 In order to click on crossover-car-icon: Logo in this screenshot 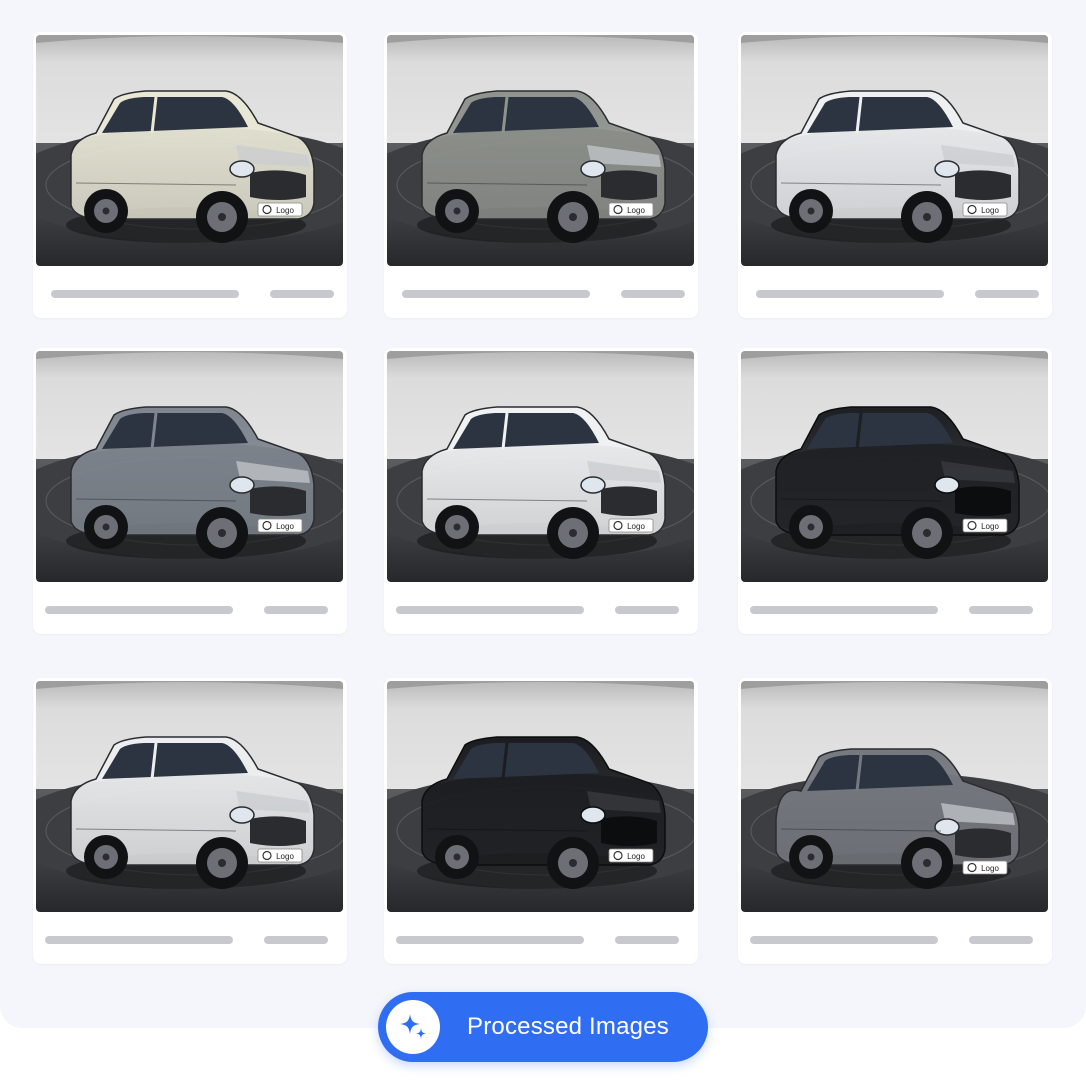, I will do `click(540, 150)`.